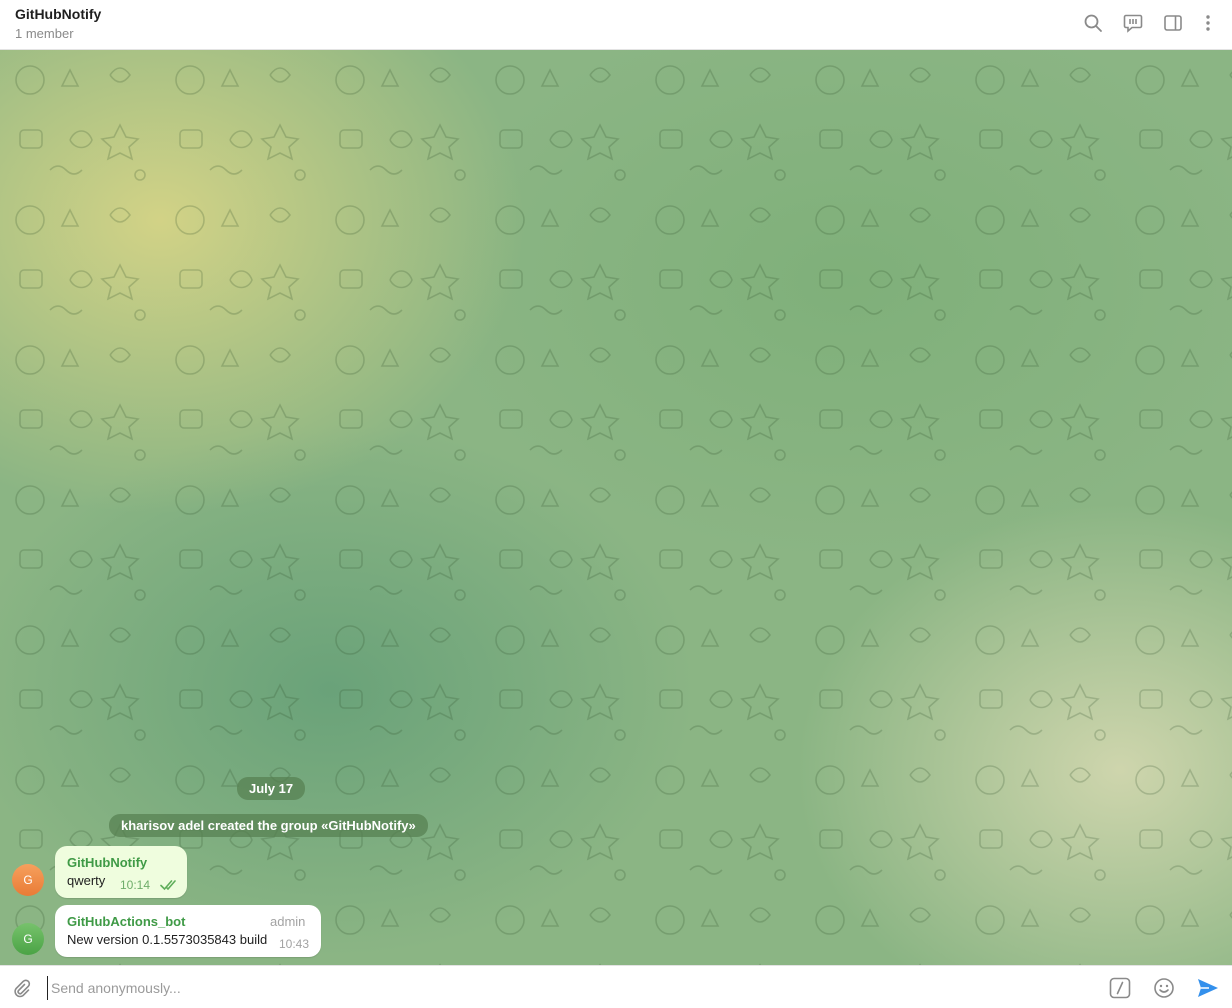 The width and height of the screenshot is (1232, 1008). Describe the element at coordinates (121, 872) in the screenshot. I see `message-bubble: GitHubNotify qwerty 10:14` at that location.